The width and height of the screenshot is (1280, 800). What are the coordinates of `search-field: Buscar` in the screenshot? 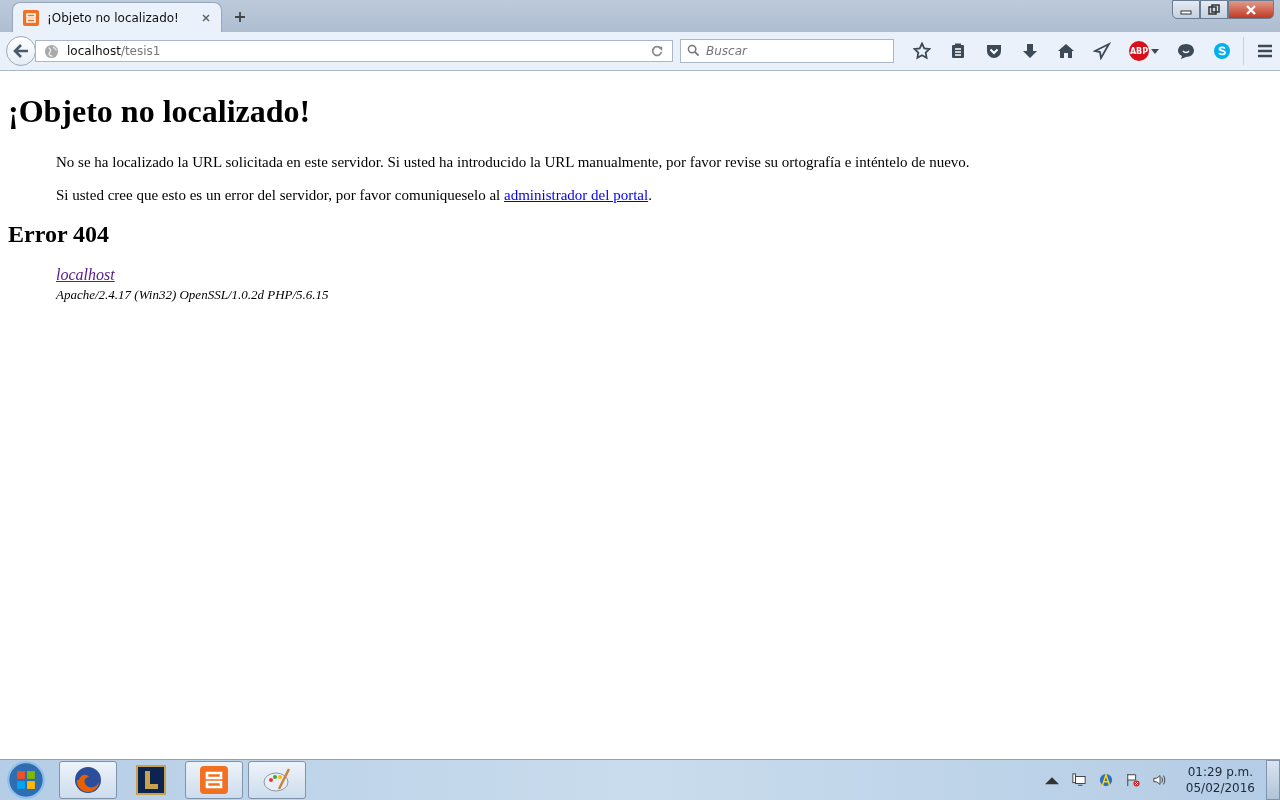 It's located at (787, 51).